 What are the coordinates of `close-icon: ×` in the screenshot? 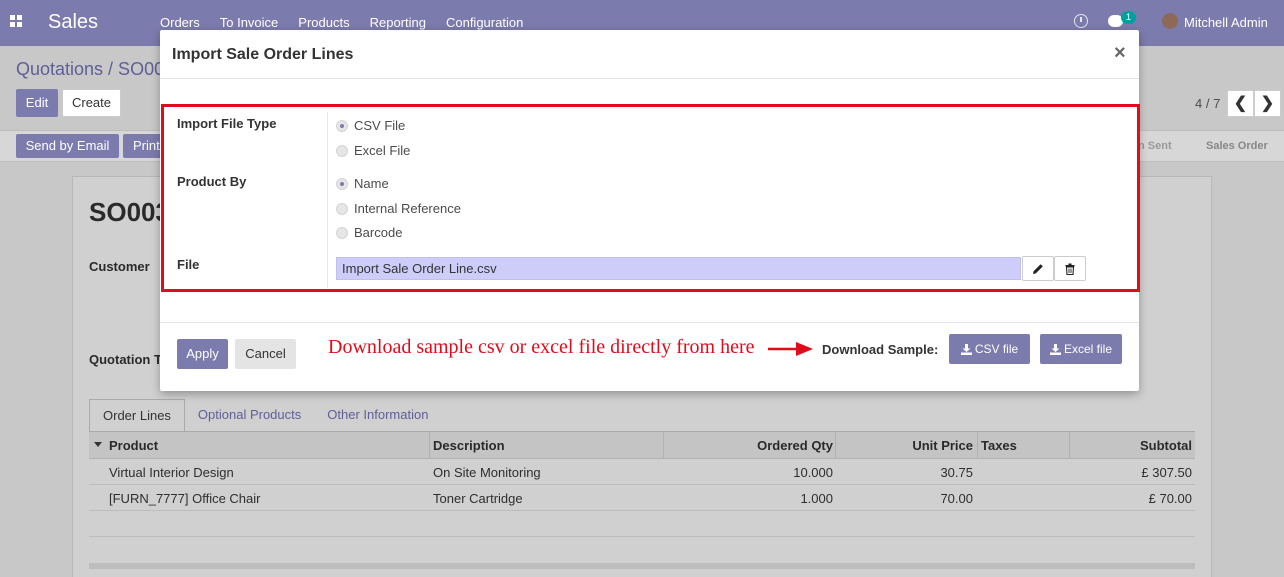 It's located at (1120, 53).